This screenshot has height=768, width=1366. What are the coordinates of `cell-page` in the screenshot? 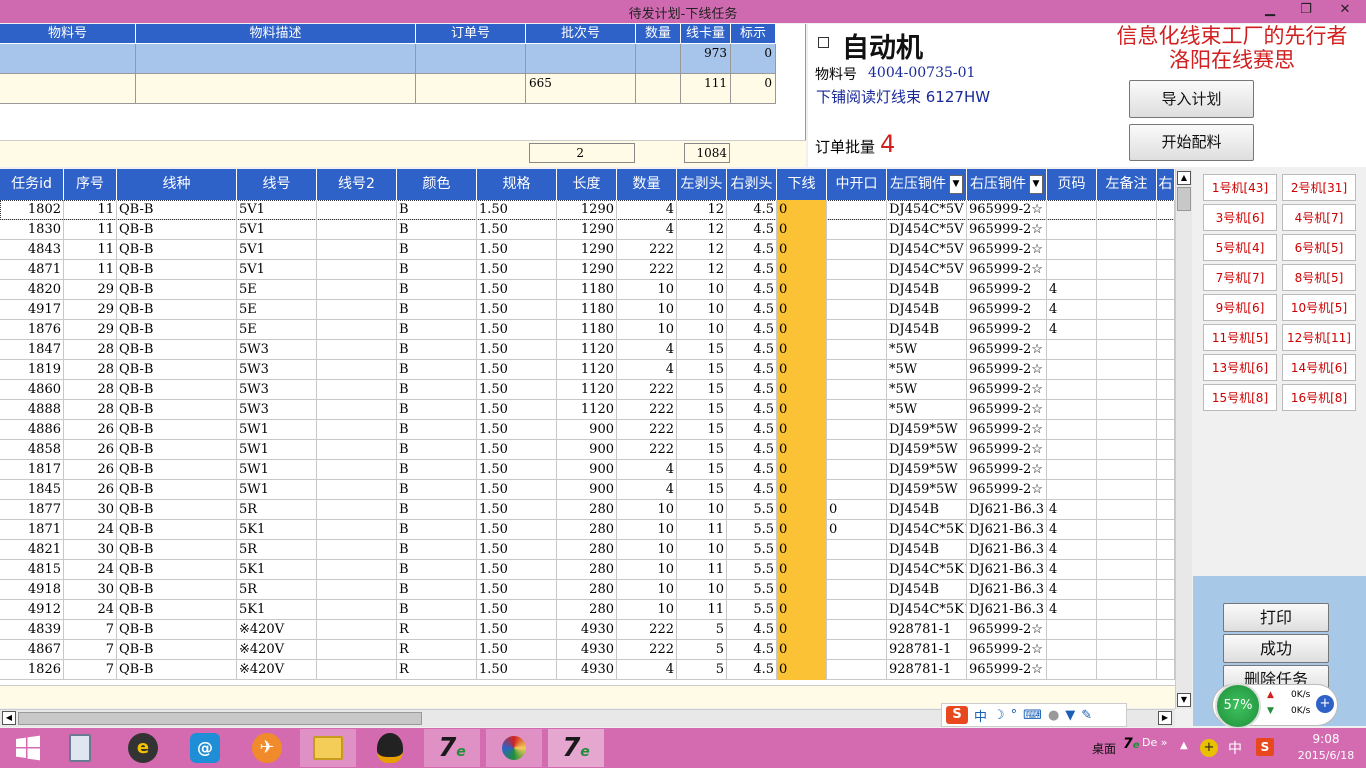 It's located at (1072, 390).